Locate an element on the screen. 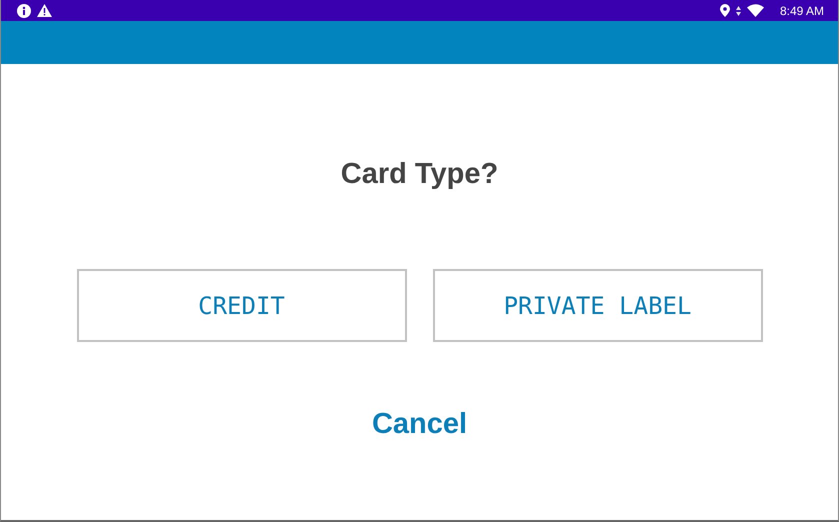 This screenshot has height=522, width=839. warning-icon is located at coordinates (44, 10).